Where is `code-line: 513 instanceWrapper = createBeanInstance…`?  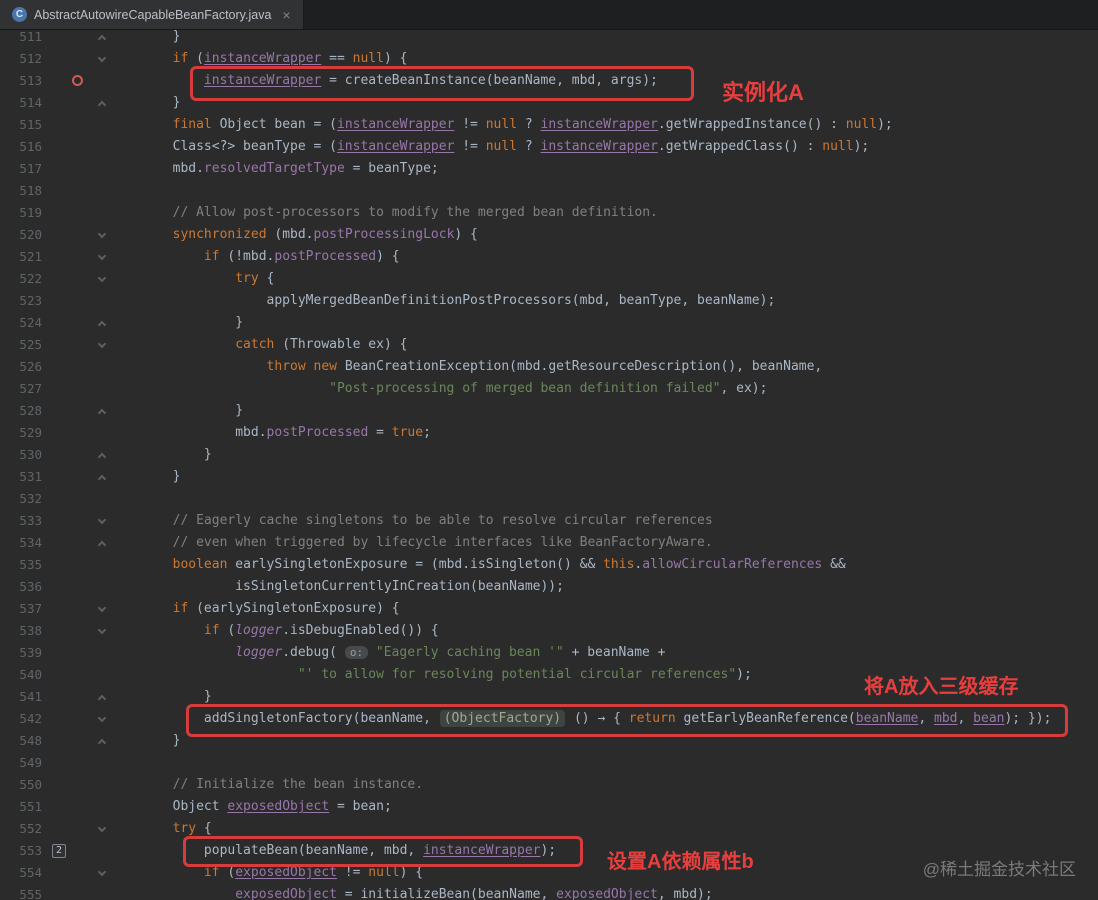 code-line: 513 instanceWrapper = createBeanInstance… is located at coordinates (549, 81).